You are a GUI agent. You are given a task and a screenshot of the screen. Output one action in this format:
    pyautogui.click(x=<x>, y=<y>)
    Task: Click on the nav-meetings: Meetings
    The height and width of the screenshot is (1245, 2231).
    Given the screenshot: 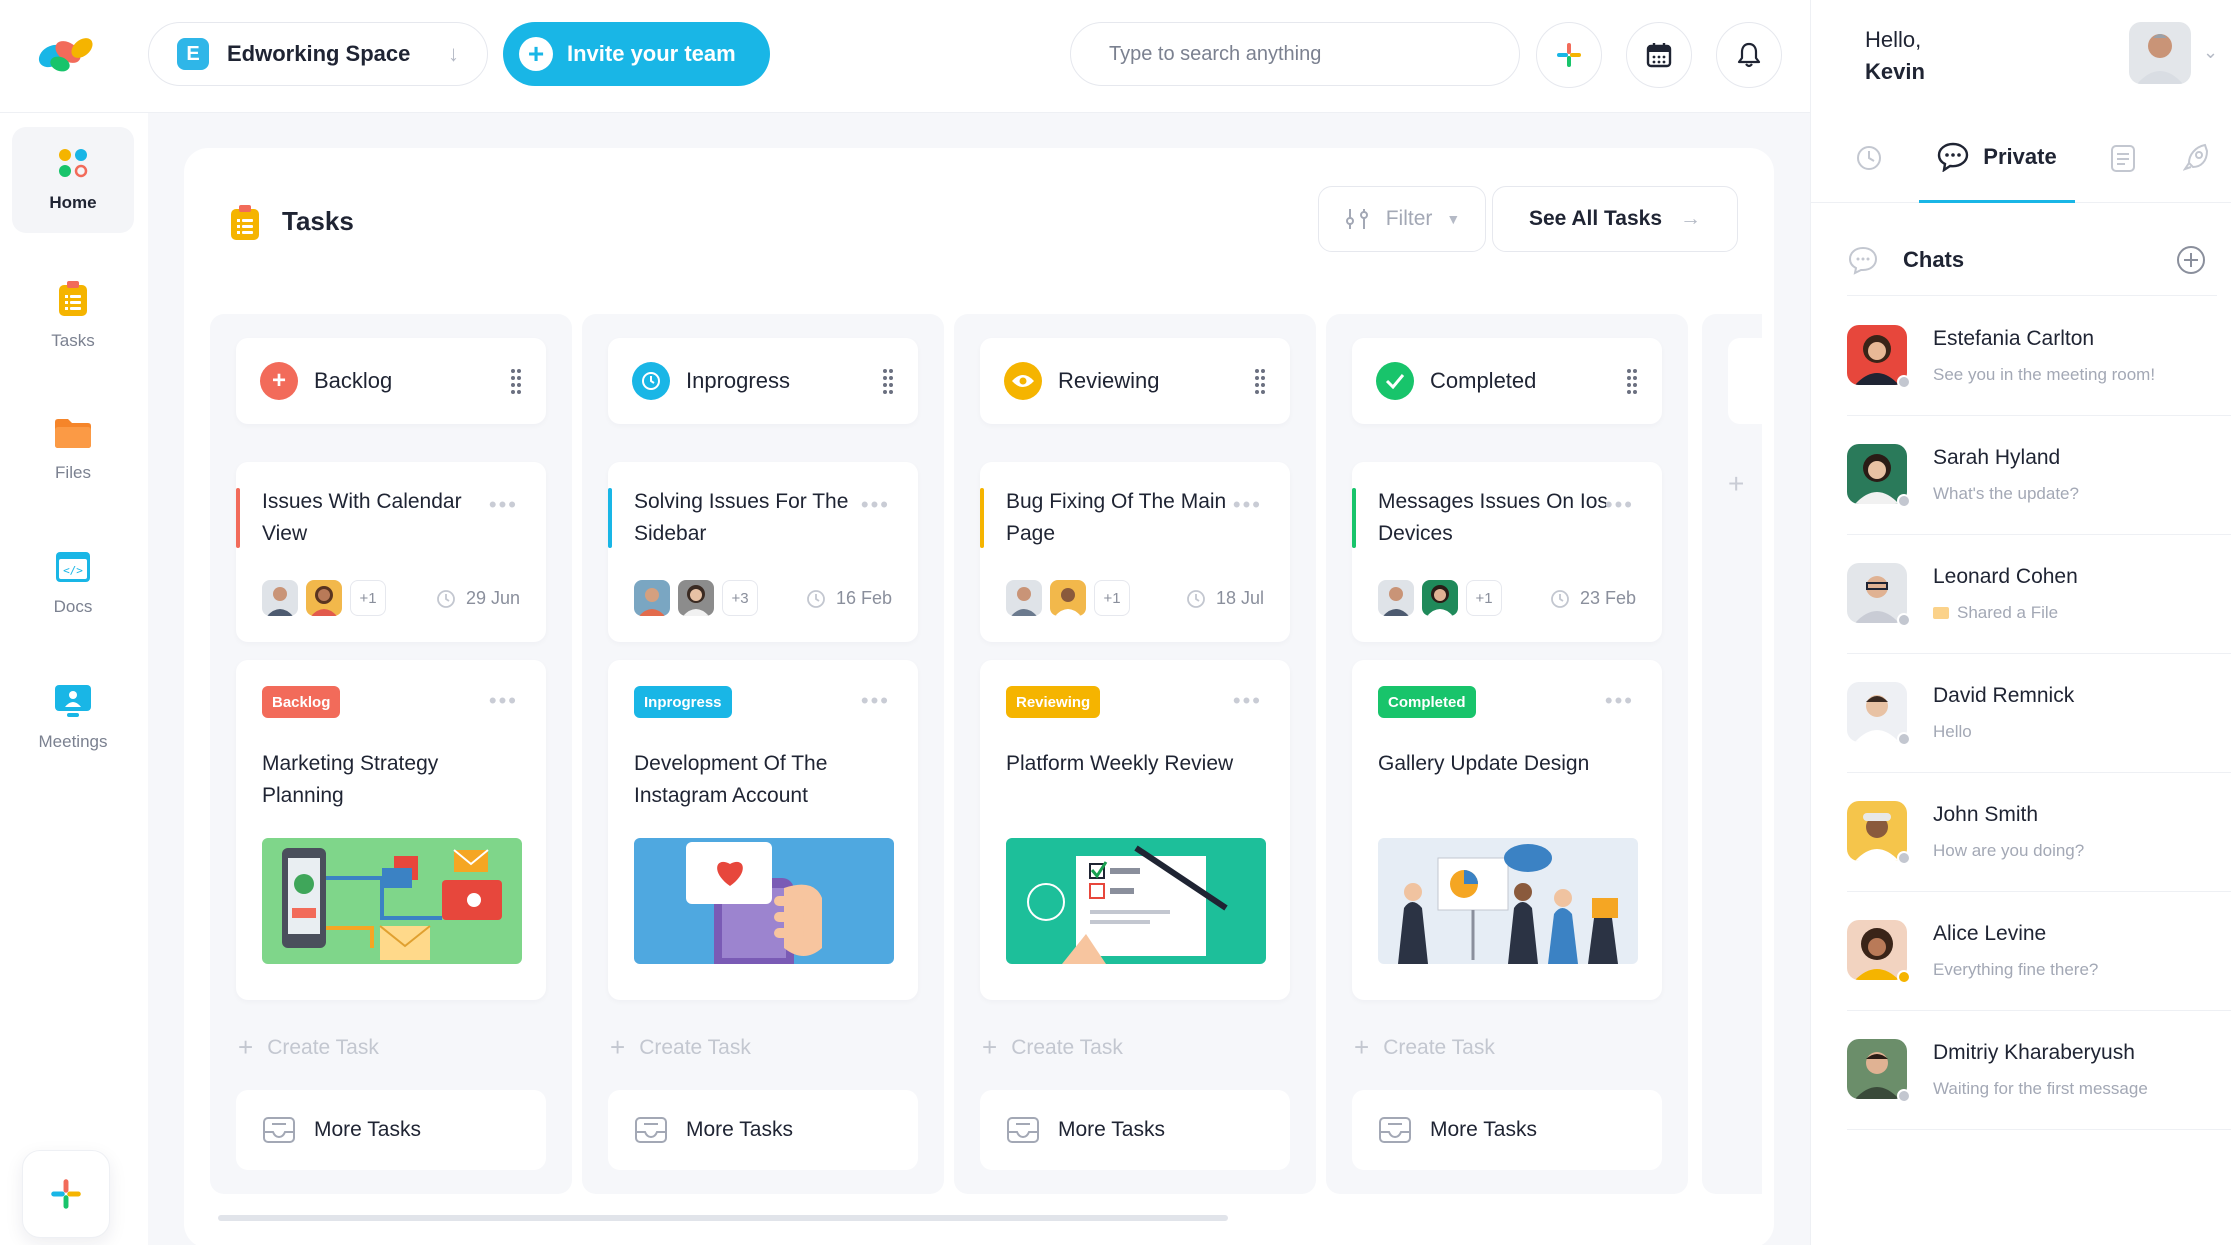 What is the action you would take?
    pyautogui.click(x=73, y=718)
    